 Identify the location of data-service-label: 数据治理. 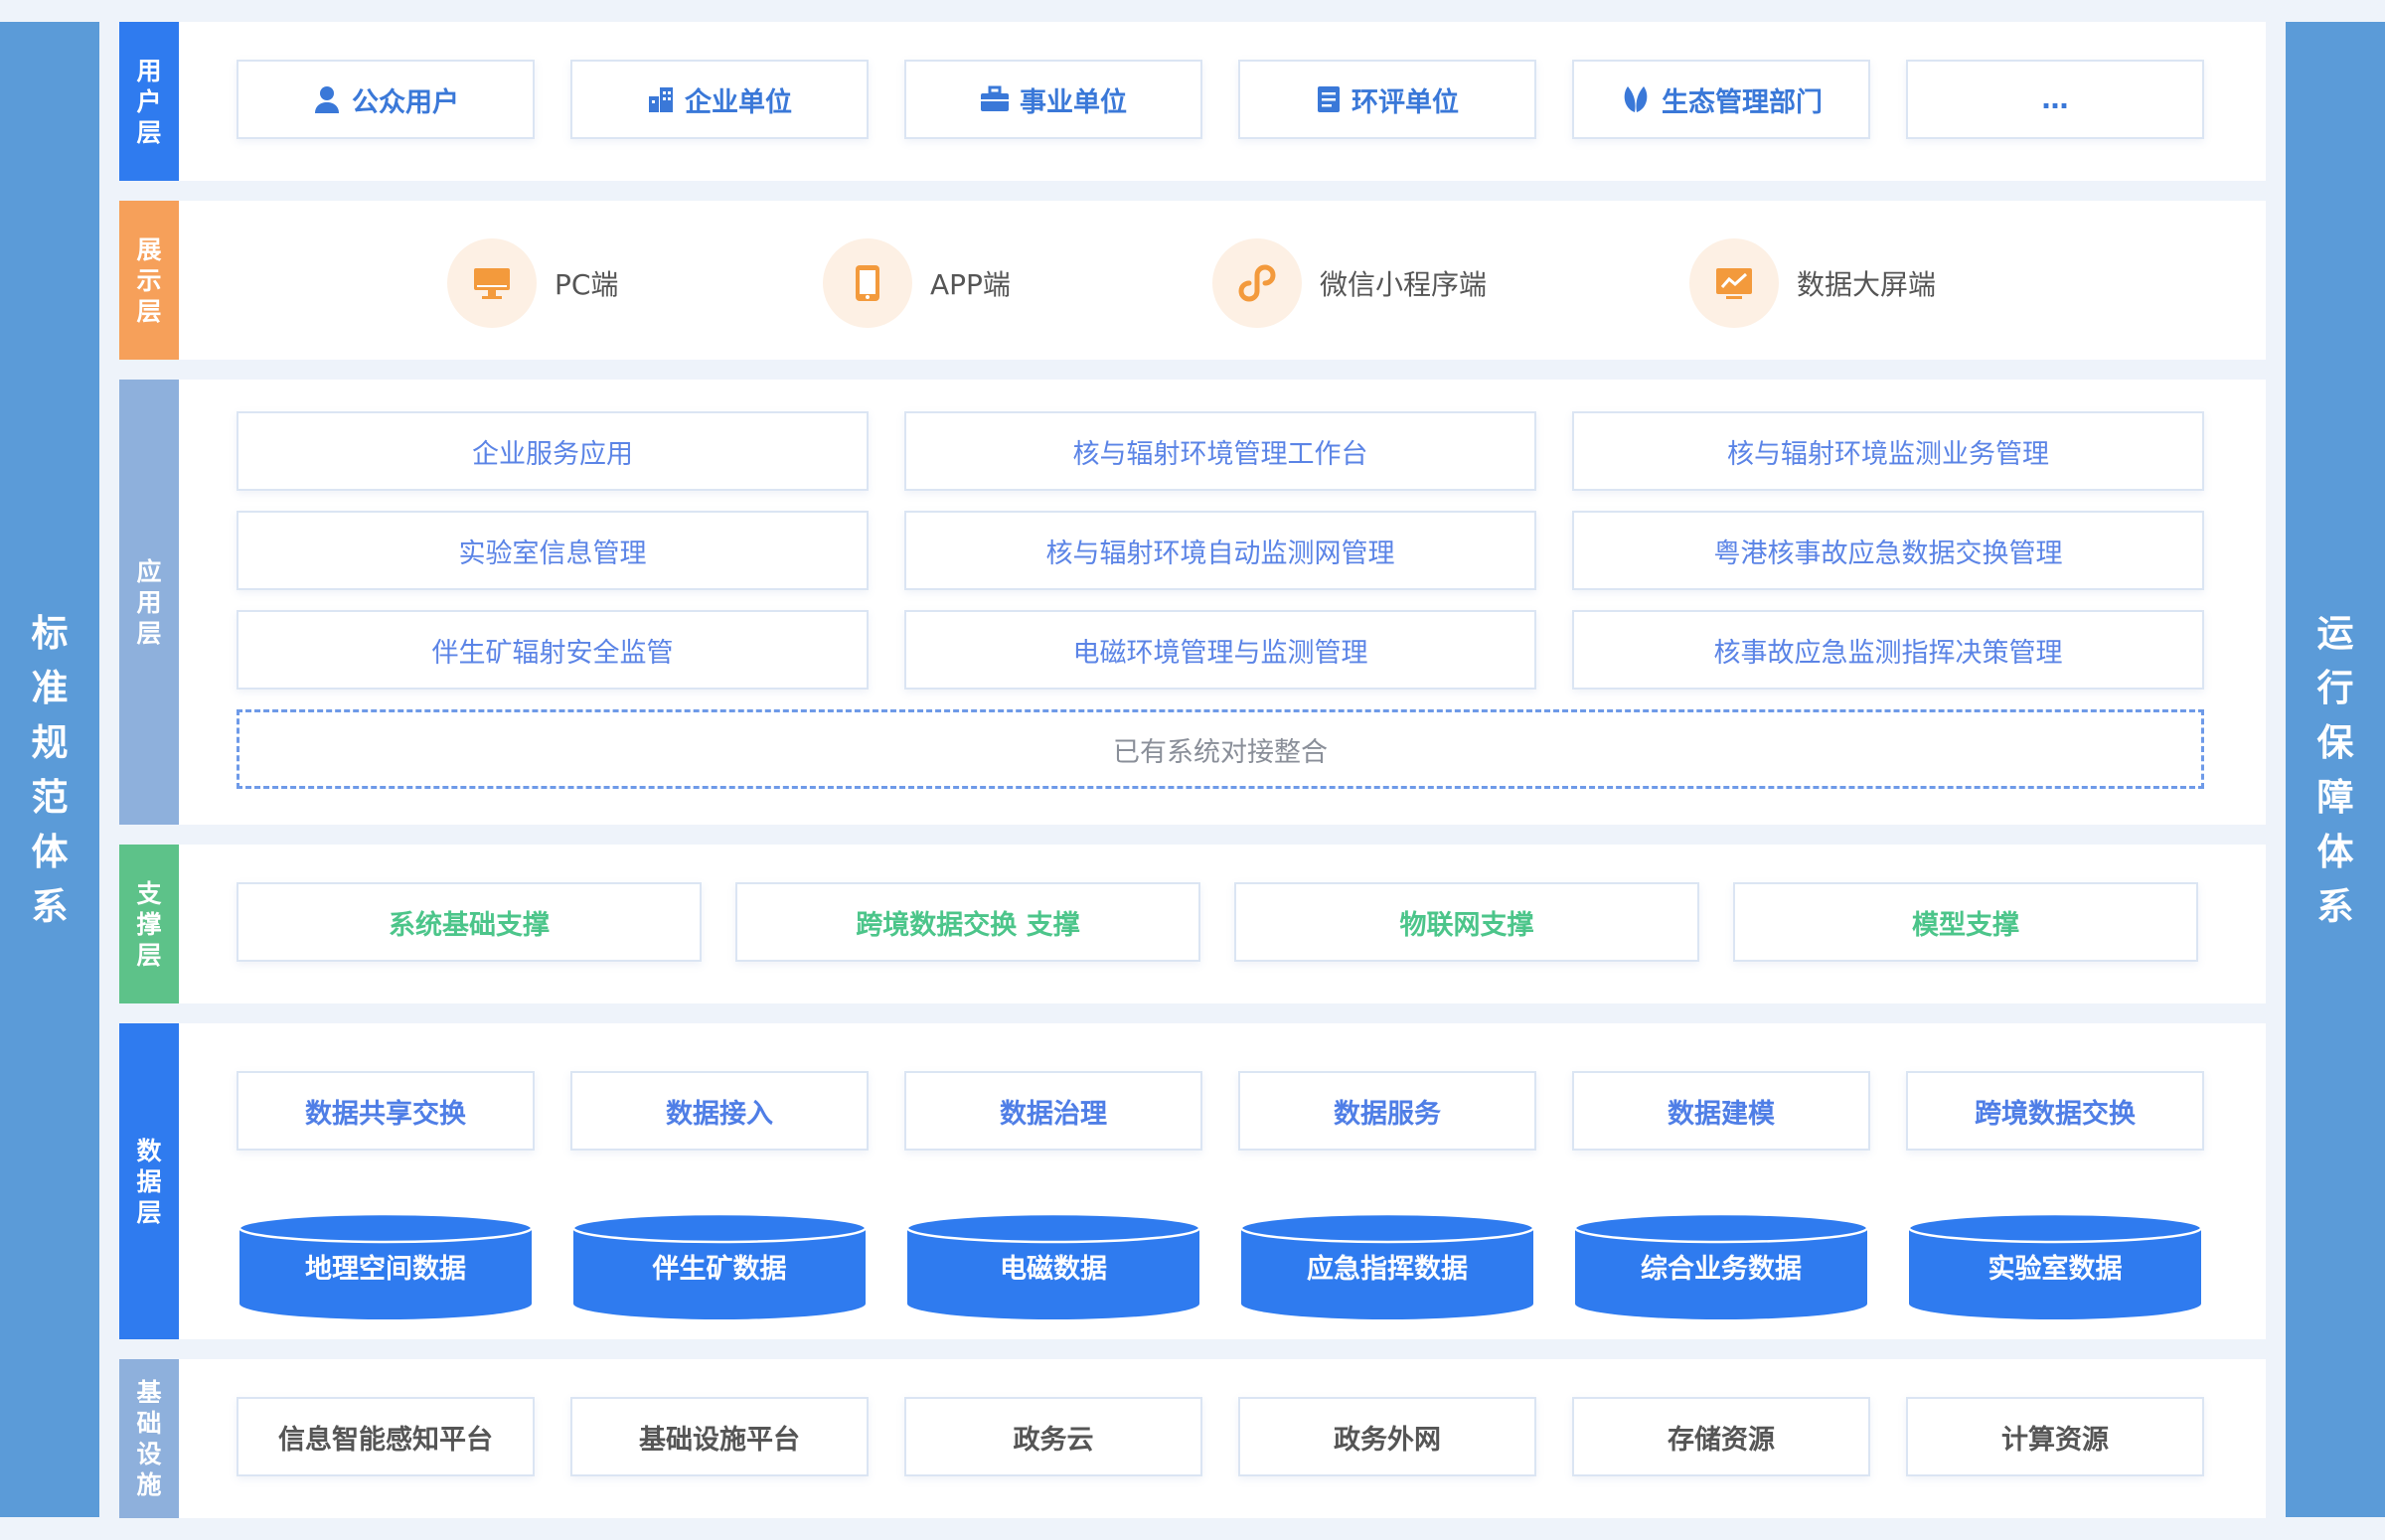
(1053, 1114).